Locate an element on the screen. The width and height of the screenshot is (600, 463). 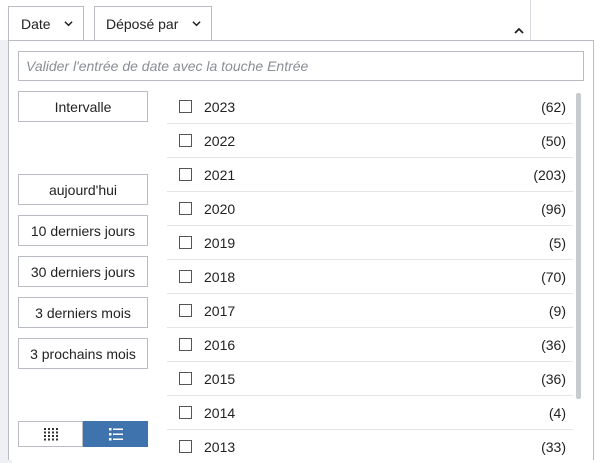
interval-label: Intervalle is located at coordinates (83, 106).